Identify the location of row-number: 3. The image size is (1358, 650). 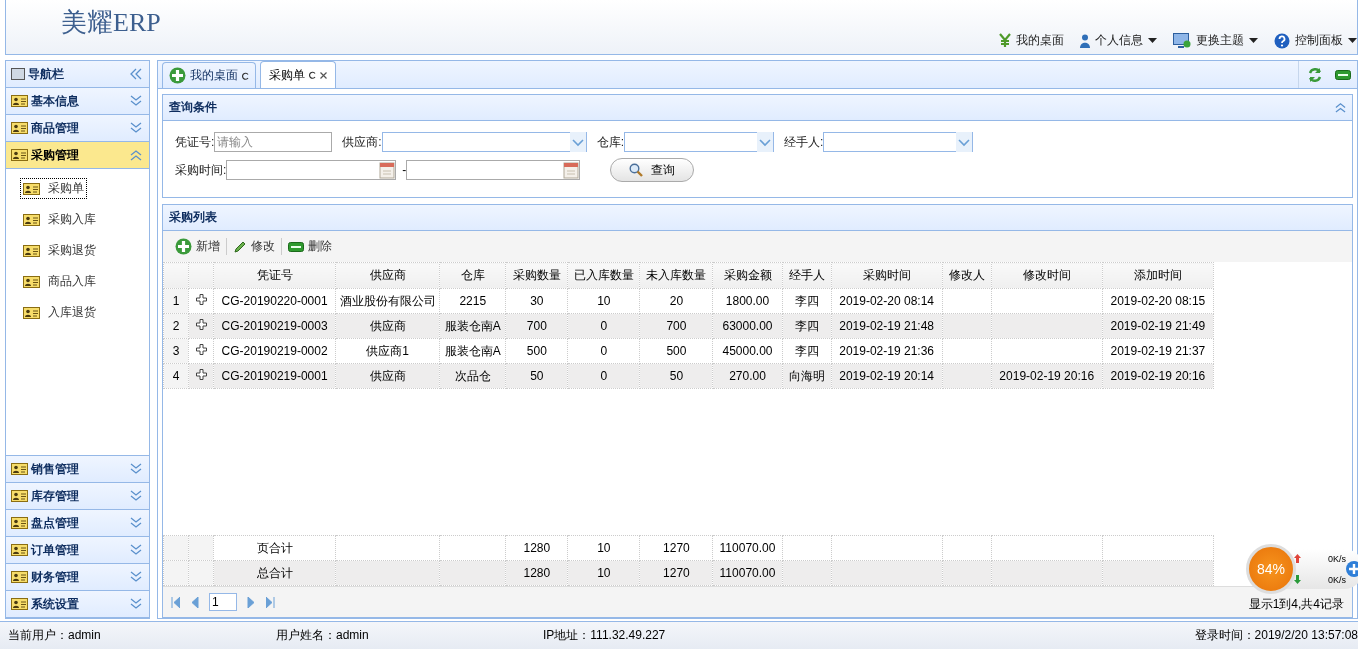
(176, 351).